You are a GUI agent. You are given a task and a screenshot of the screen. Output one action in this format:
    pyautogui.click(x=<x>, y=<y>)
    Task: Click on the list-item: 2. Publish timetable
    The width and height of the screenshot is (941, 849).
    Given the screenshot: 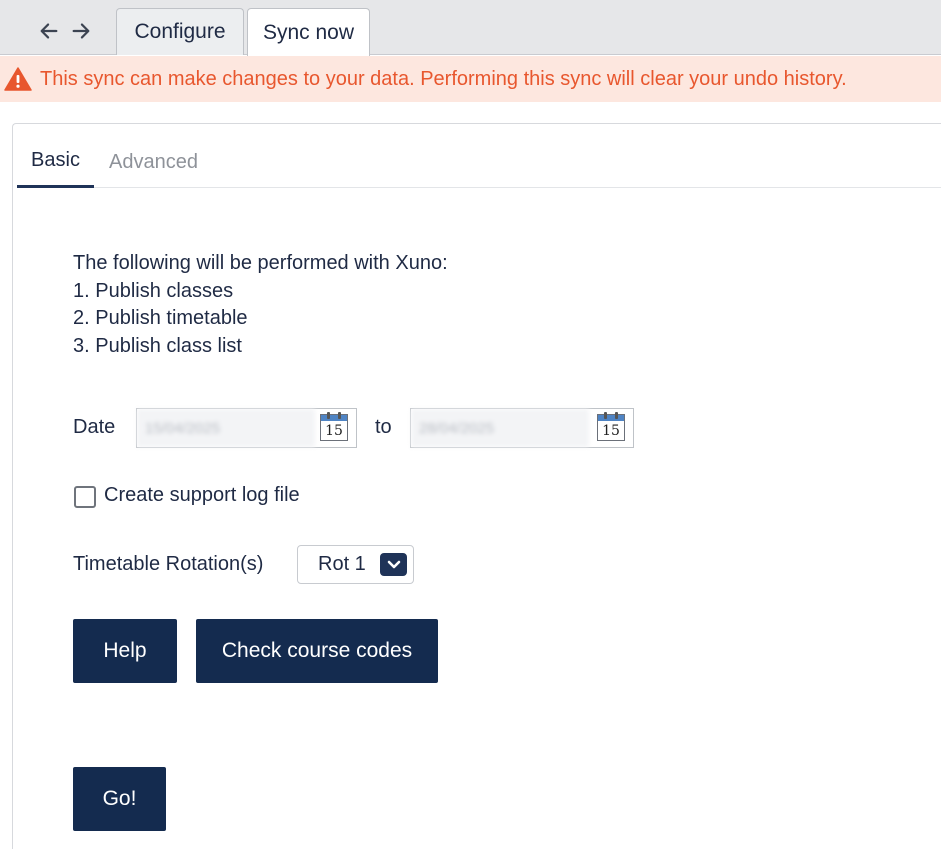 What is the action you would take?
    pyautogui.click(x=160, y=318)
    